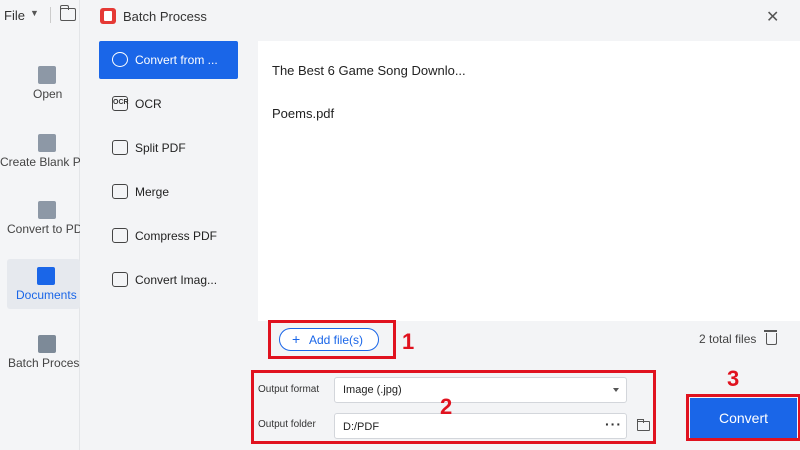 This screenshot has height=450, width=800. Describe the element at coordinates (440, 17) in the screenshot. I see `dialog-header: Batch Process ✕` at that location.